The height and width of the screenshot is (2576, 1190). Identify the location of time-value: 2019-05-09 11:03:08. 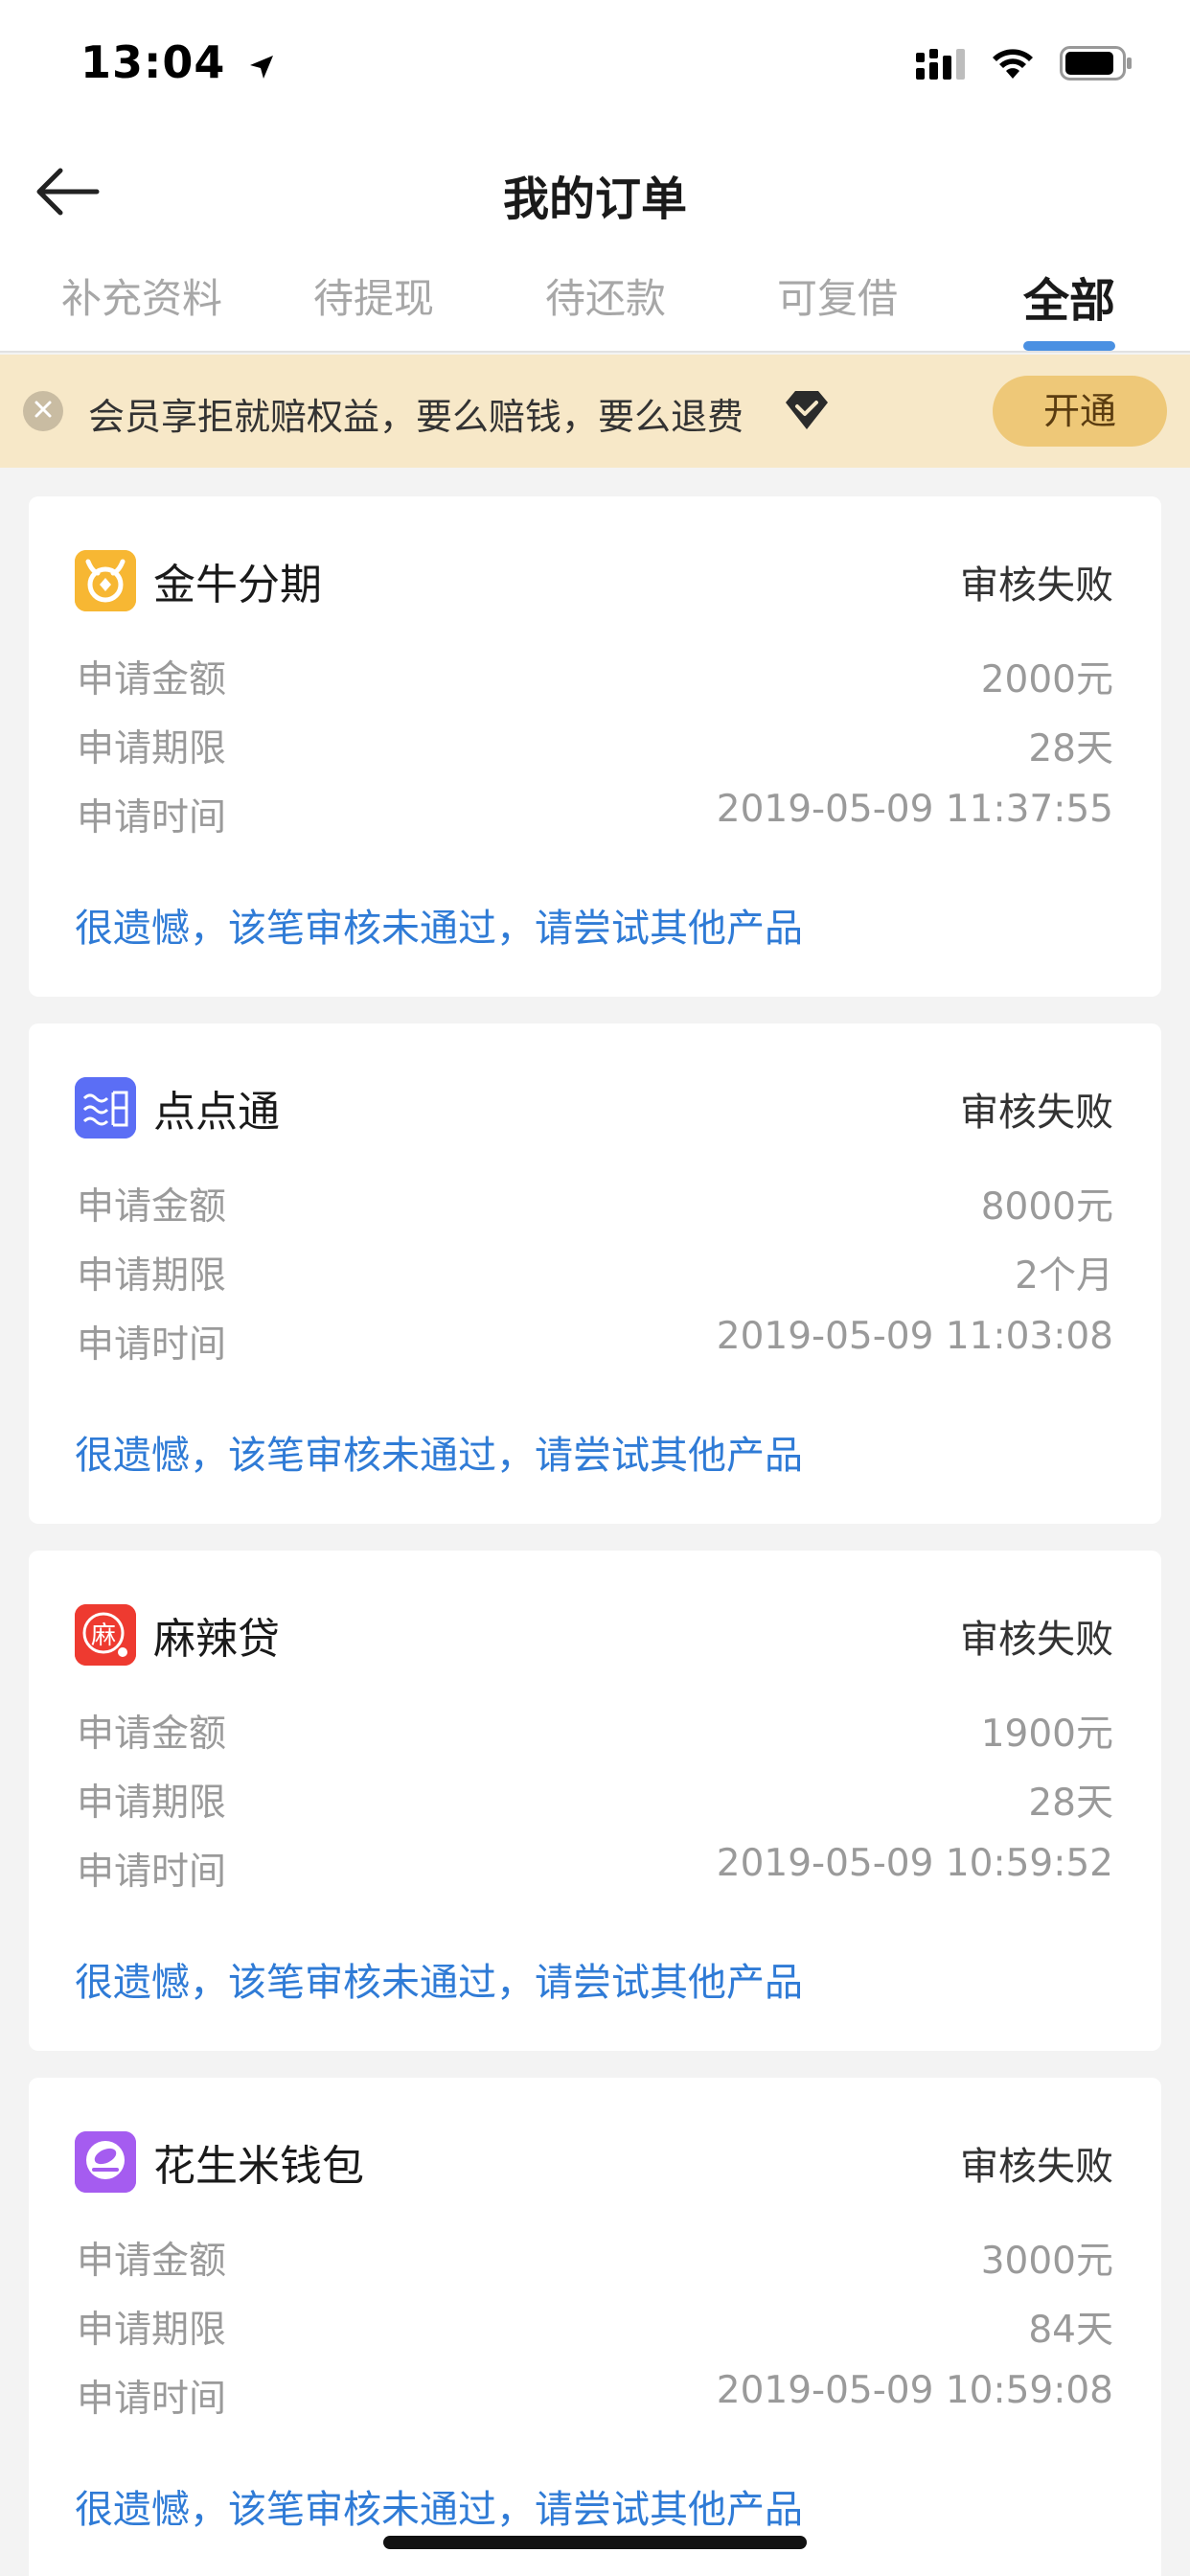
(915, 1336).